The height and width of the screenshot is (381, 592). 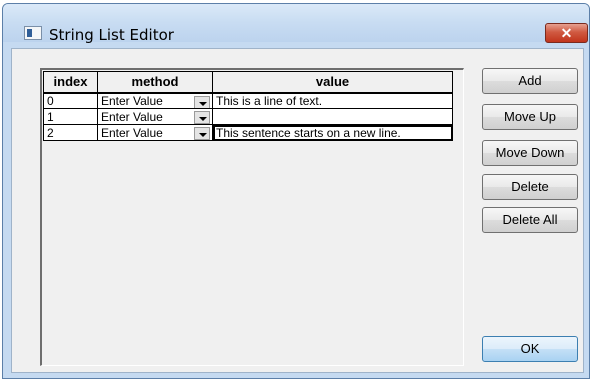 I want to click on app-window-icon, so click(x=33, y=33).